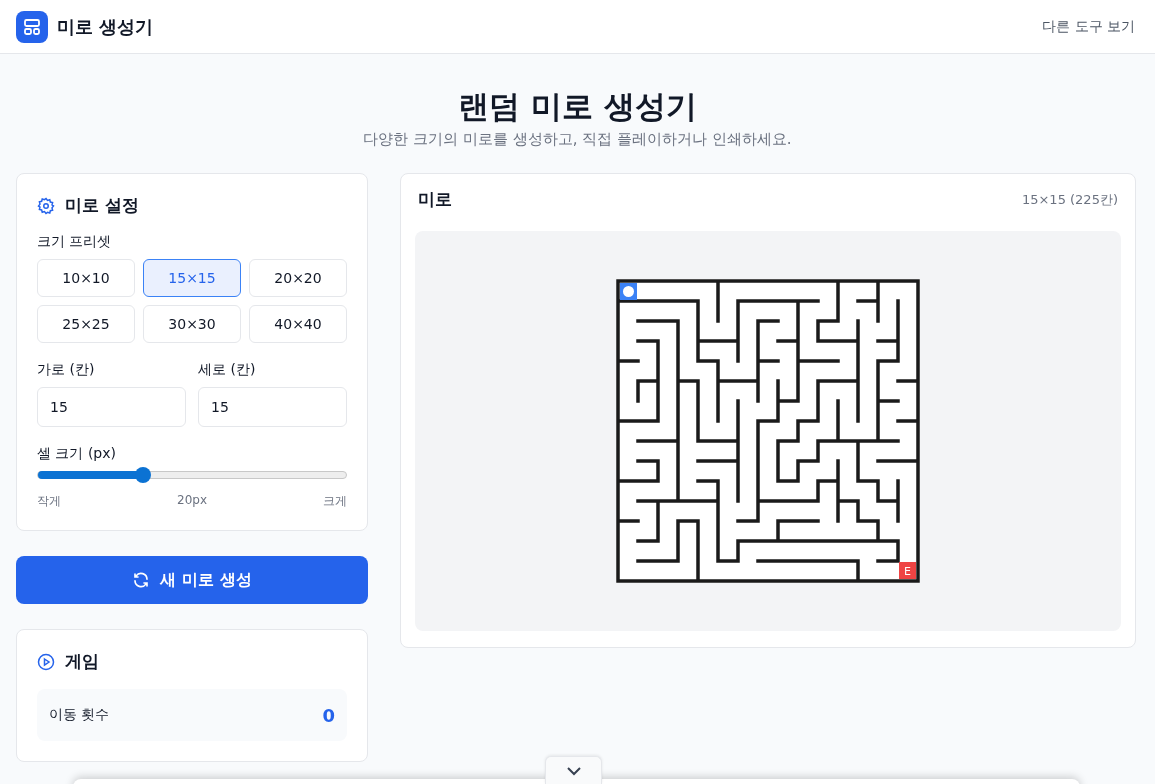 Image resolution: width=1155 pixels, height=784 pixels. I want to click on slider-thumb, so click(142, 475).